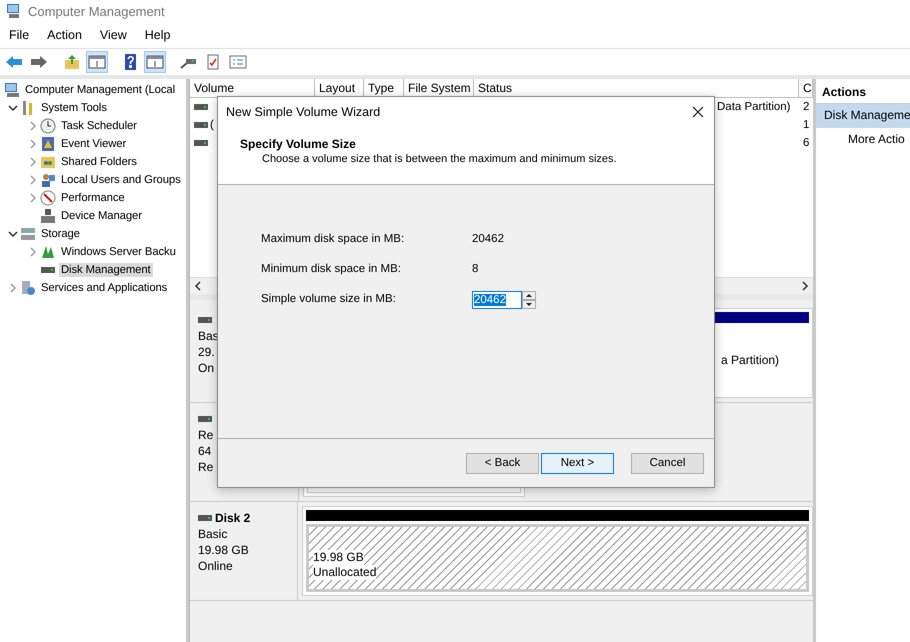 This screenshot has width=910, height=642. I want to click on partition-label: Unallocated, so click(344, 572).